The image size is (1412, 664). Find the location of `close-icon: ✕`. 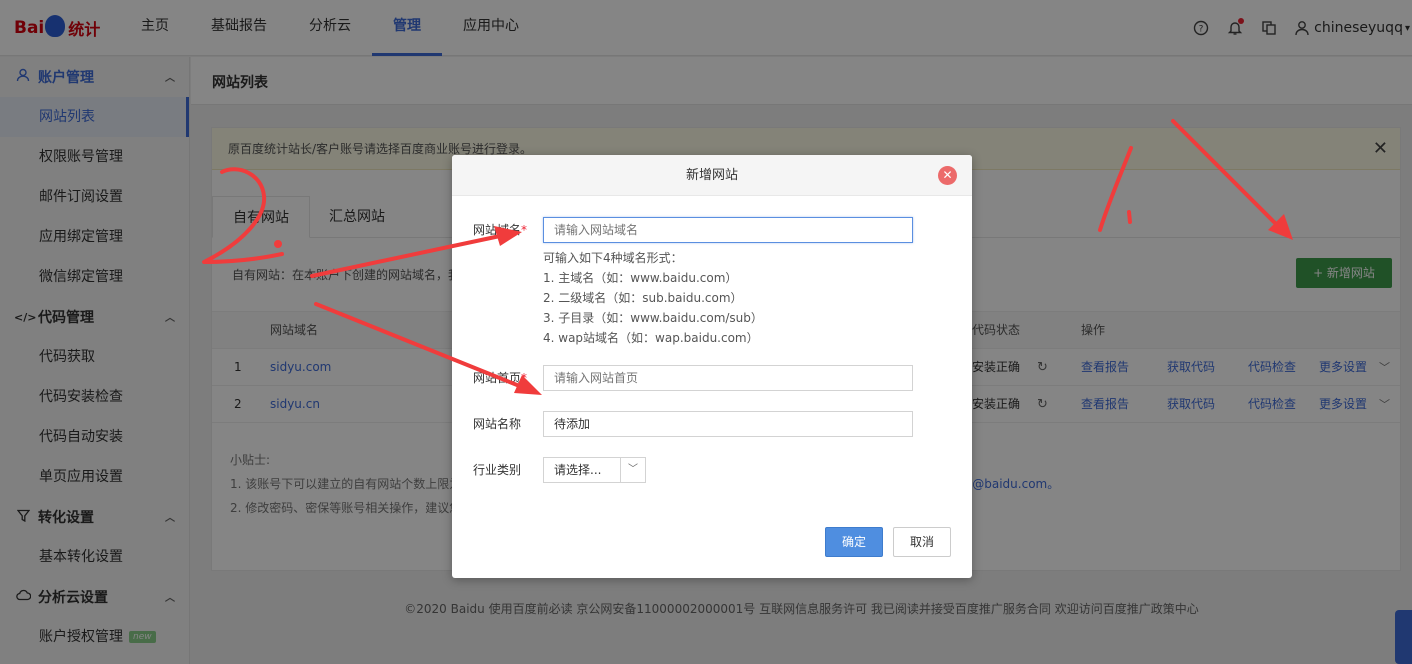

close-icon: ✕ is located at coordinates (947, 175).